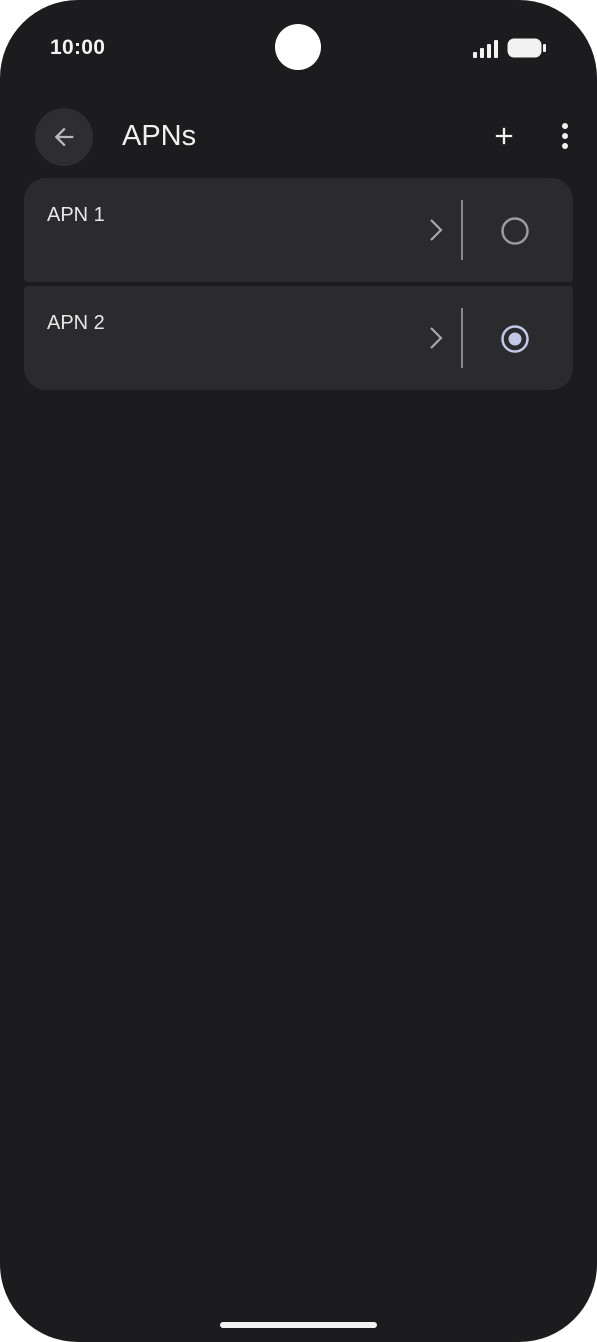 The width and height of the screenshot is (597, 1342). I want to click on home-indicator, so click(298, 1325).